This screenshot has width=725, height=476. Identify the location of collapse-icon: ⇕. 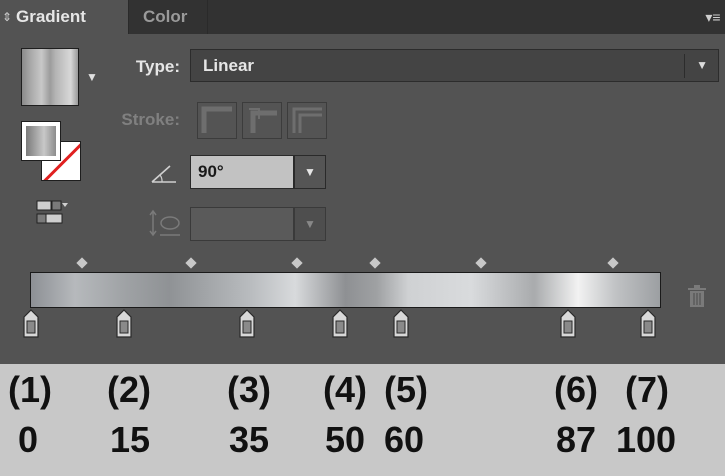
(7, 17).